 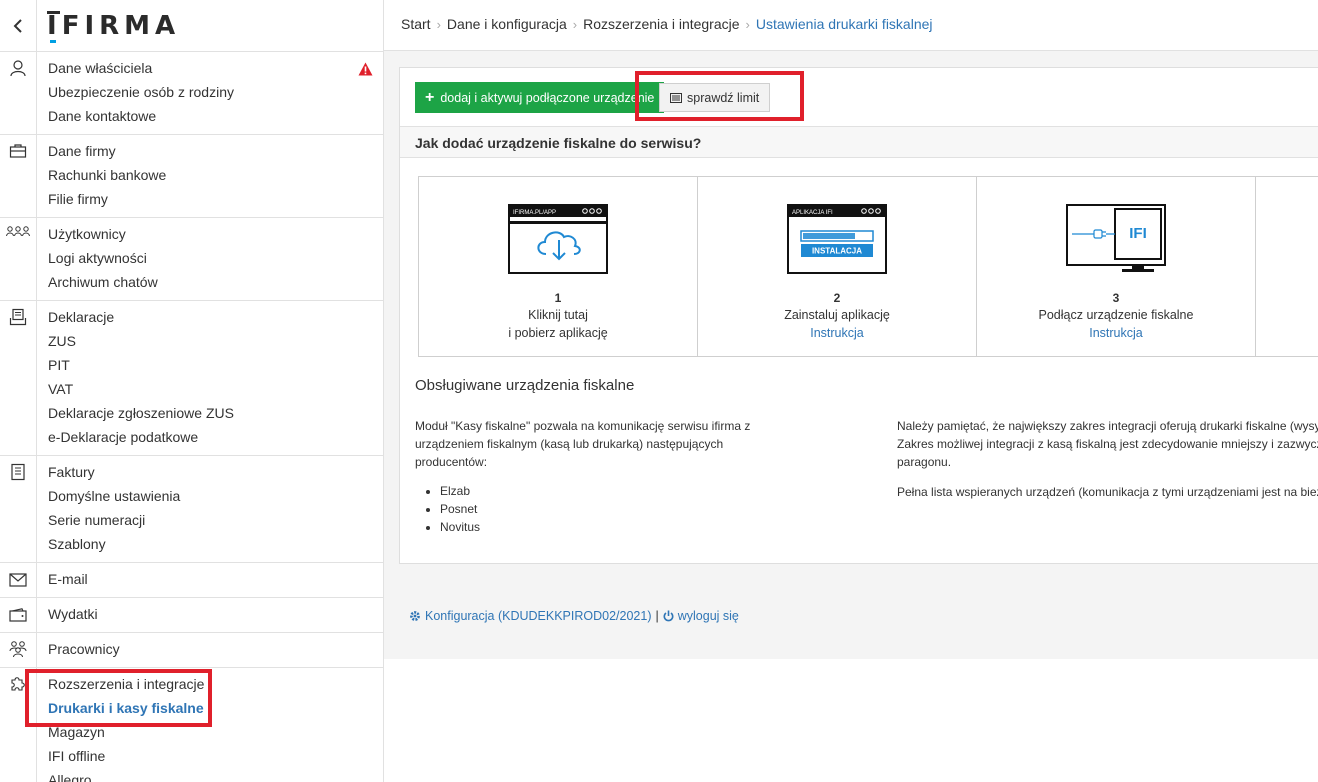 What do you see at coordinates (68, 581) in the screenshot?
I see `sidebar-item-email: E-mail` at bounding box center [68, 581].